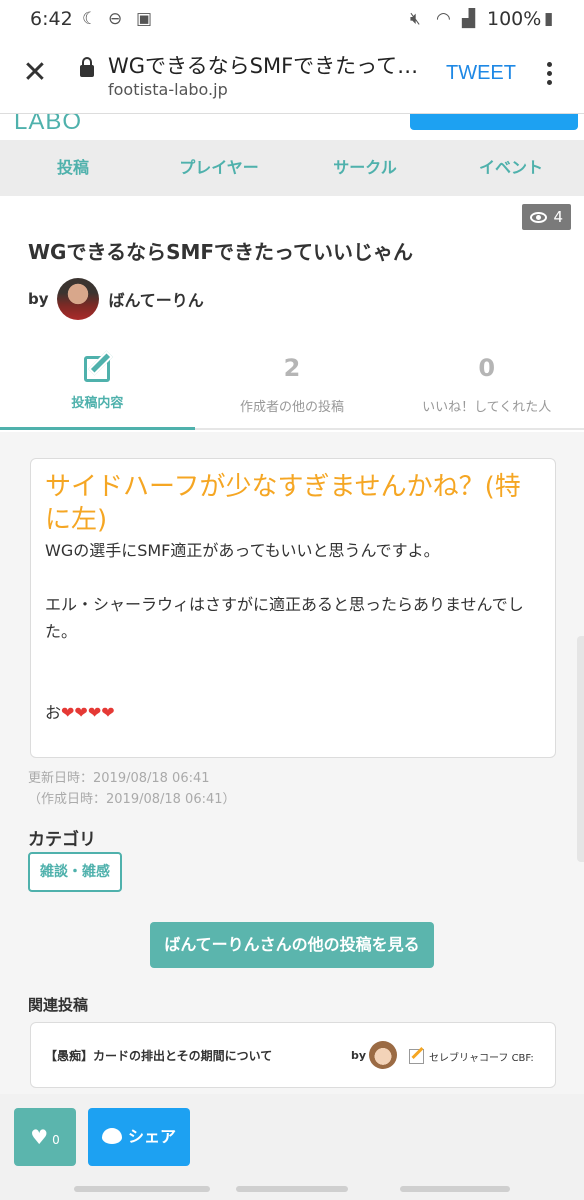  What do you see at coordinates (283, 503) in the screenshot?
I see `post-heading: サイドハーフが少なすぎませんかね？(特に左)` at bounding box center [283, 503].